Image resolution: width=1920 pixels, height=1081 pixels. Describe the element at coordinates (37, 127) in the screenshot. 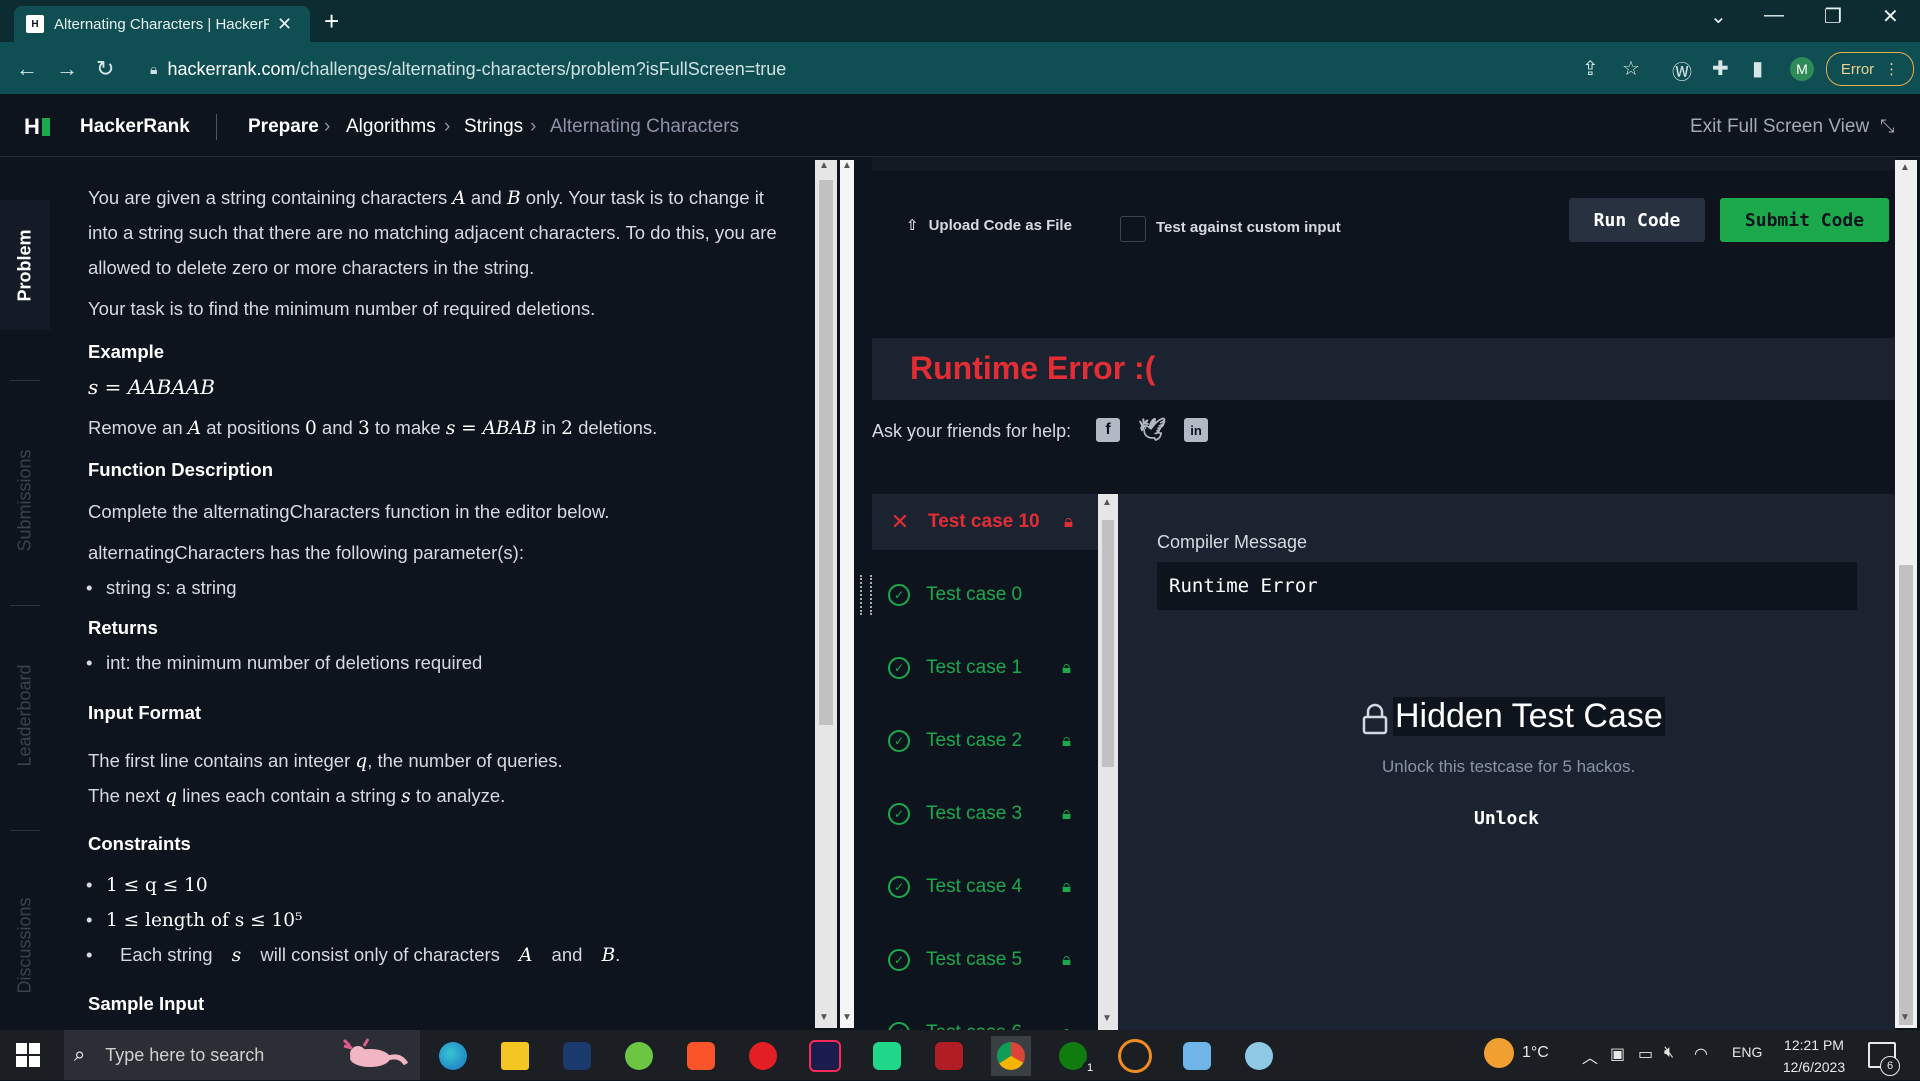

I see `hackerrank-logo-icon: H` at that location.